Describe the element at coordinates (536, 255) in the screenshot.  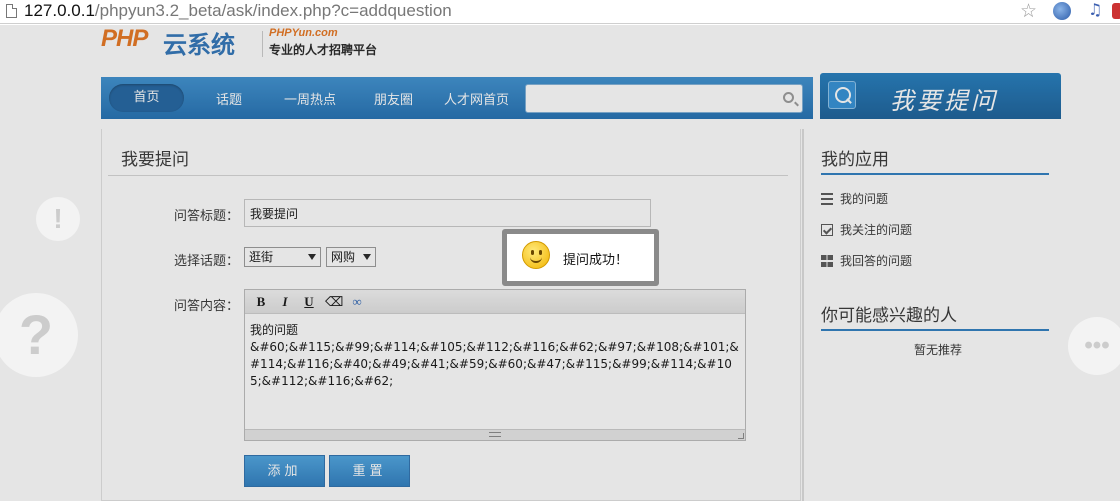
I see `smile-icon` at that location.